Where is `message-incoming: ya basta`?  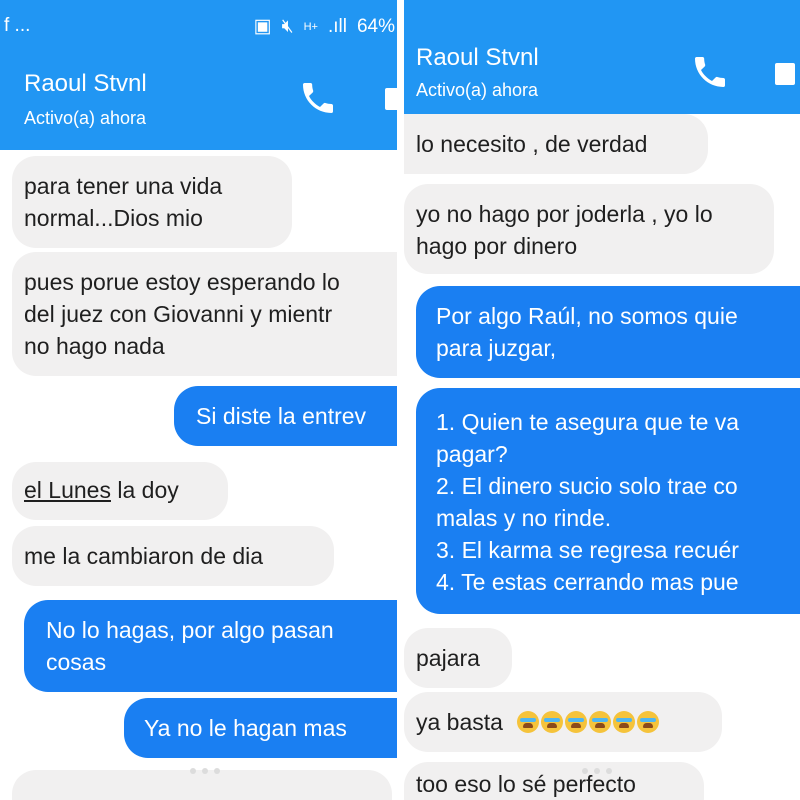 message-incoming: ya basta is located at coordinates (563, 722).